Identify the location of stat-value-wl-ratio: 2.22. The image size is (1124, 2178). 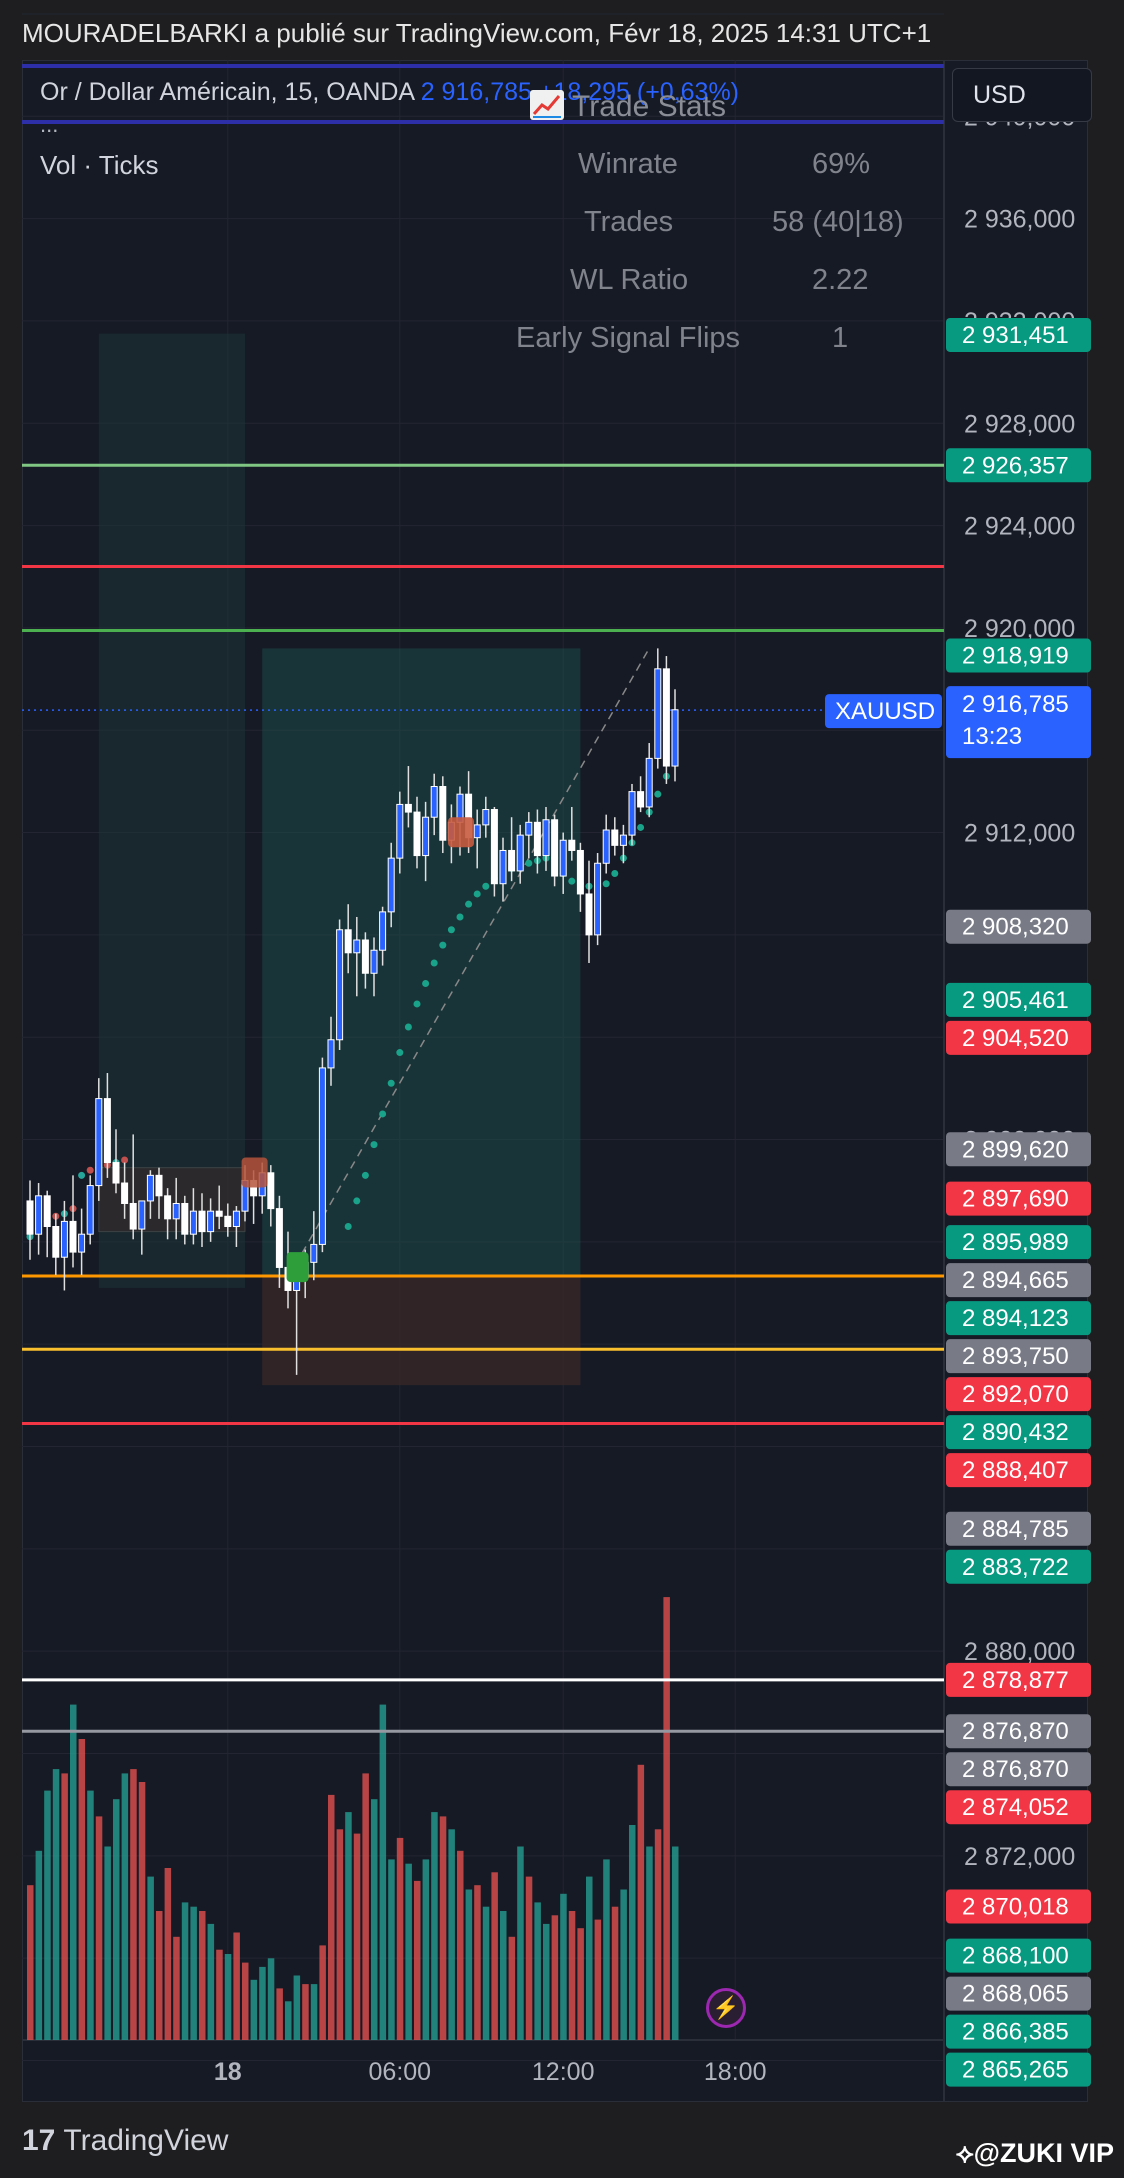
(840, 280).